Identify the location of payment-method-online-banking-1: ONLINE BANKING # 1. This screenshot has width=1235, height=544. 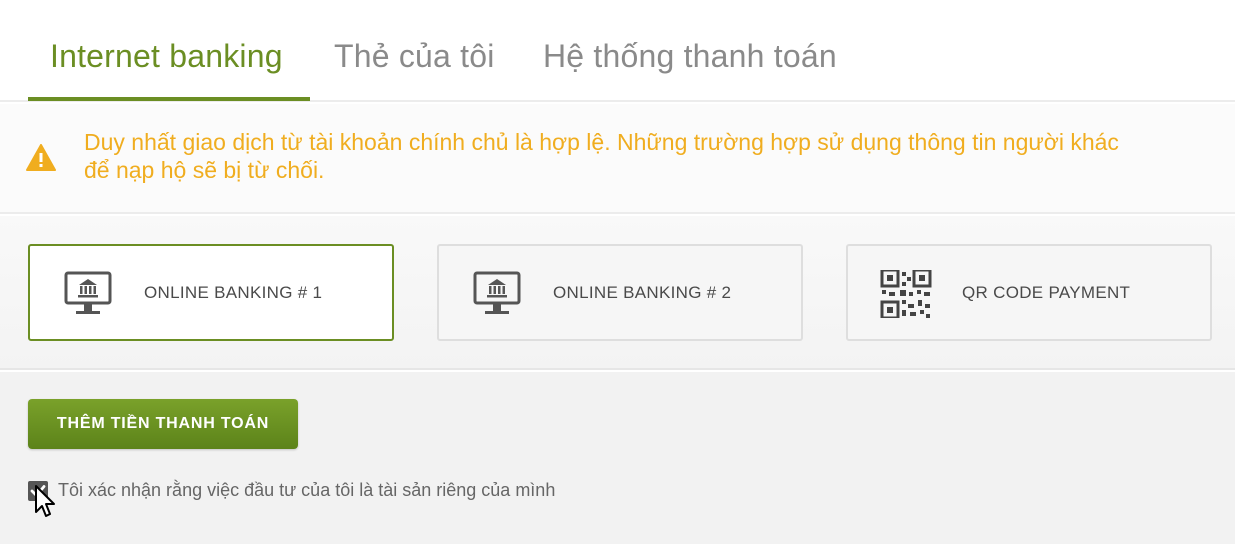
(211, 292).